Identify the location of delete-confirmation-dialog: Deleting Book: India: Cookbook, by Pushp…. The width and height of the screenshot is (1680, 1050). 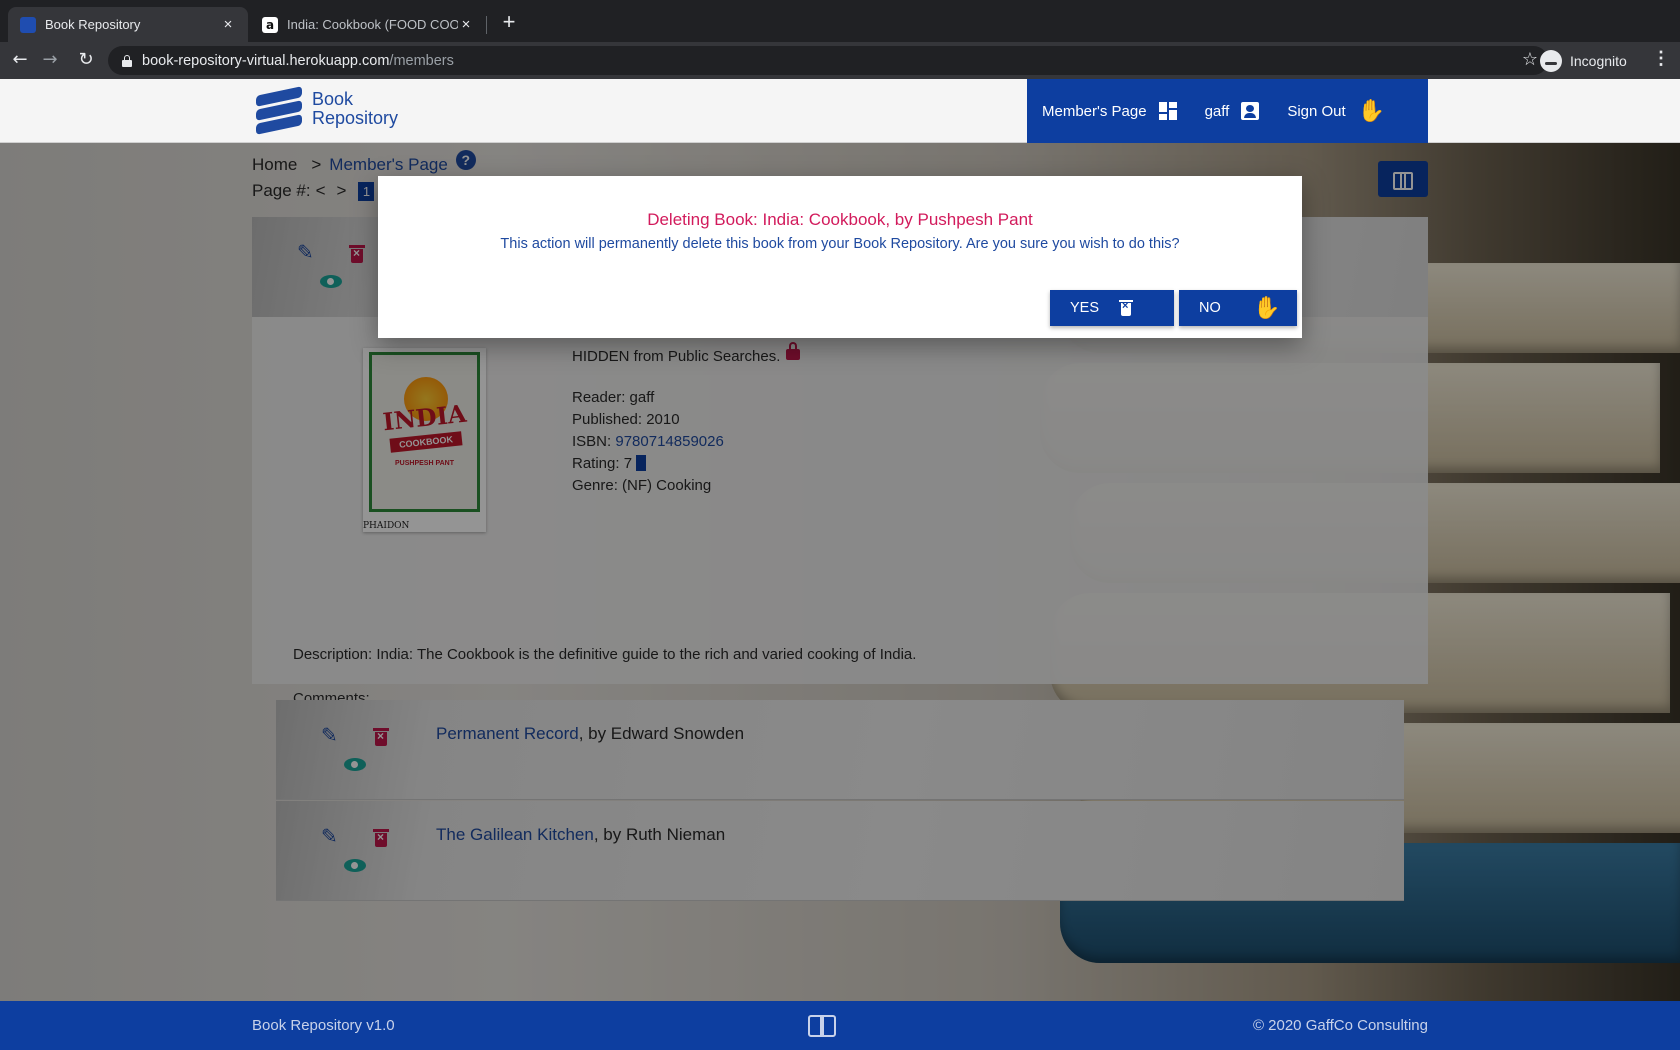
(840, 257).